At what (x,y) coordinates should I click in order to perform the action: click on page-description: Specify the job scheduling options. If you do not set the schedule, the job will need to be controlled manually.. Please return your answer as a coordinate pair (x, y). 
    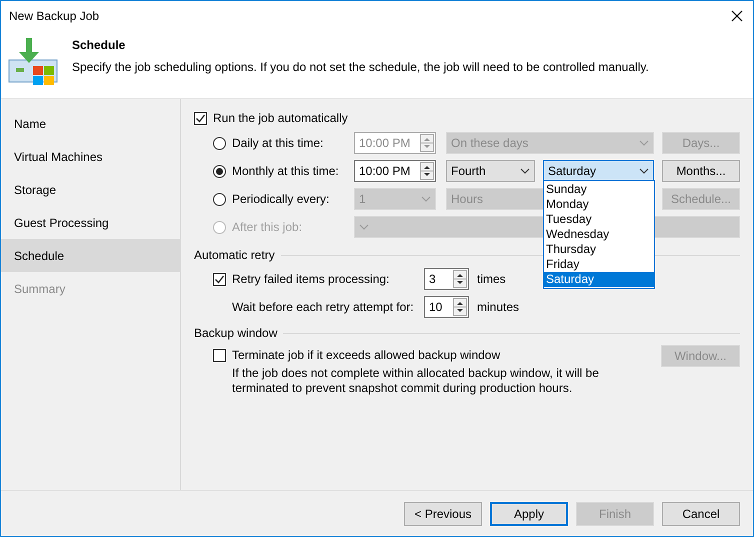
    Looking at the image, I should click on (360, 67).